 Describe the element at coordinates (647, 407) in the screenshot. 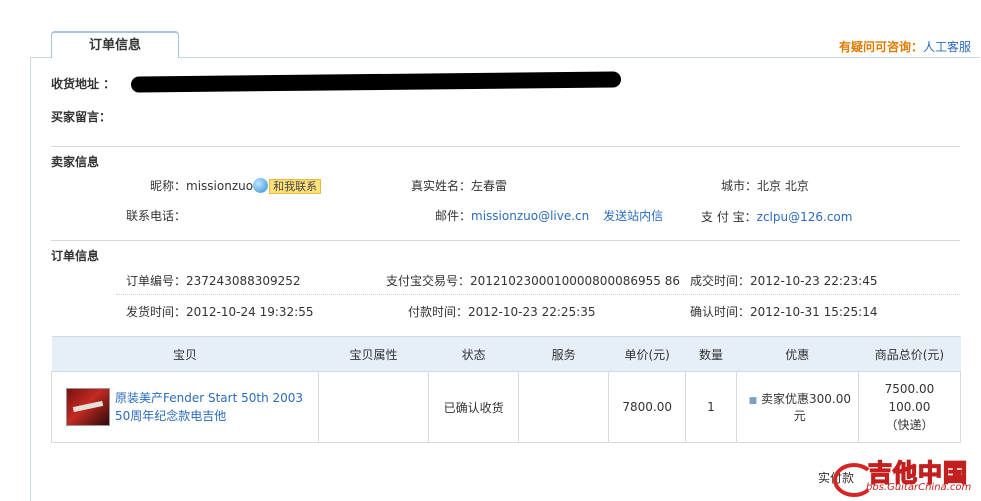

I see `unit-price-cell: 7800.00` at that location.